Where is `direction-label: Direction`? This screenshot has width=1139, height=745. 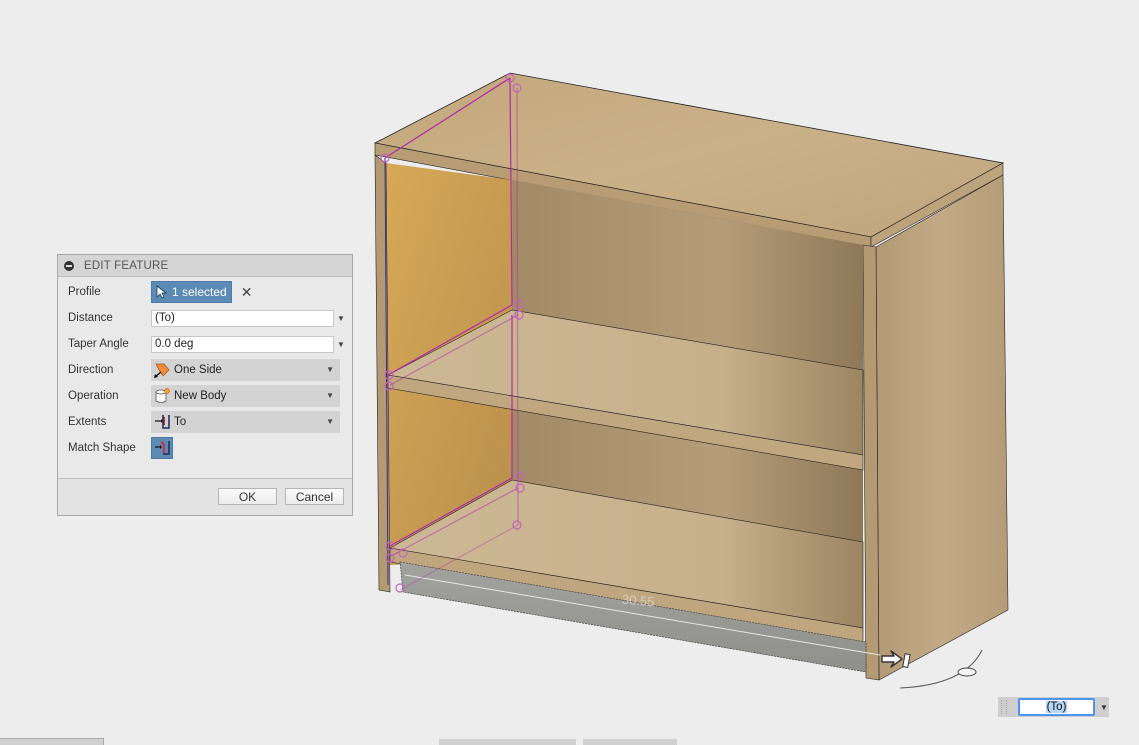 direction-label: Direction is located at coordinates (91, 370).